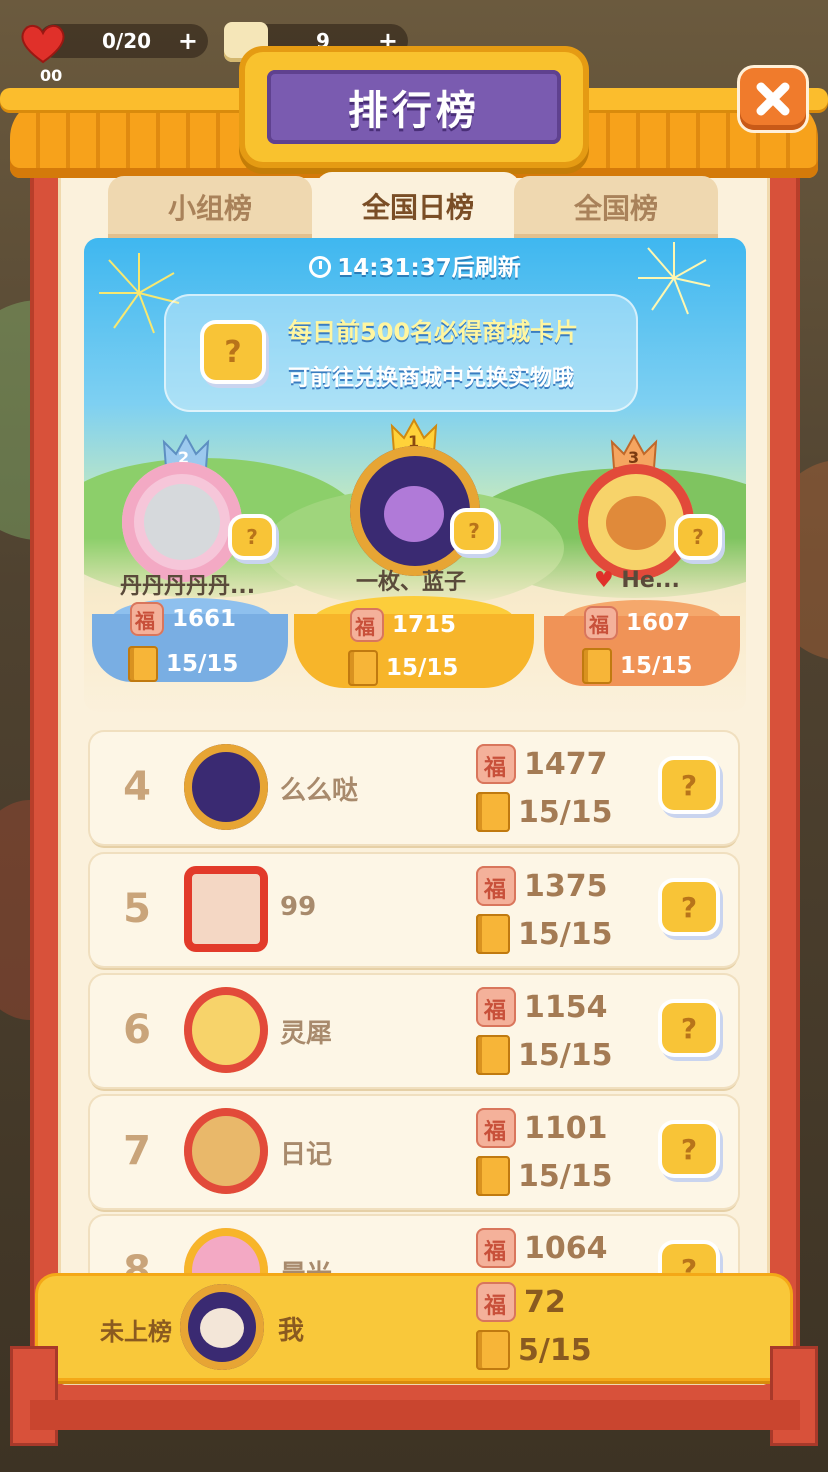 This screenshot has width=828, height=1472. I want to click on tab-group-label: 小组榜, so click(209, 208).